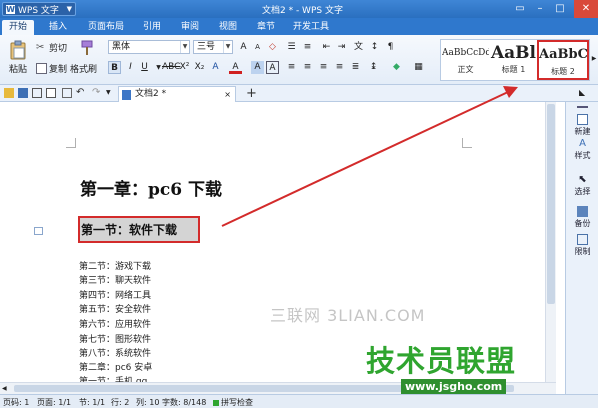 The width and height of the screenshot is (598, 408). Describe the element at coordinates (396, 67) in the screenshot. I see `shading-icon: ◆` at that location.